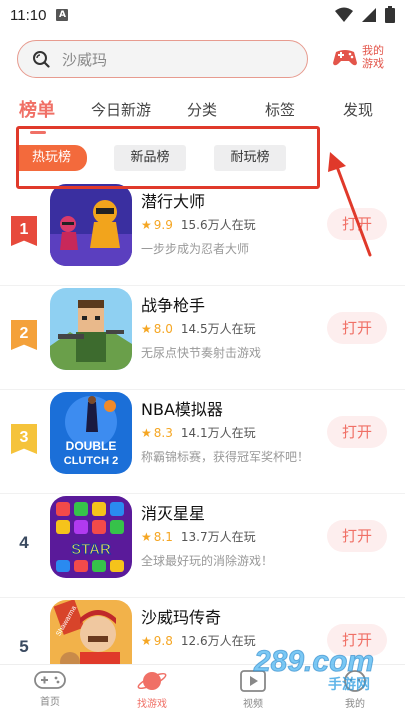 The height and width of the screenshot is (720, 405). I want to click on top-tabs: 榜单 今日新游 分类 标签 发现, so click(202, 110).